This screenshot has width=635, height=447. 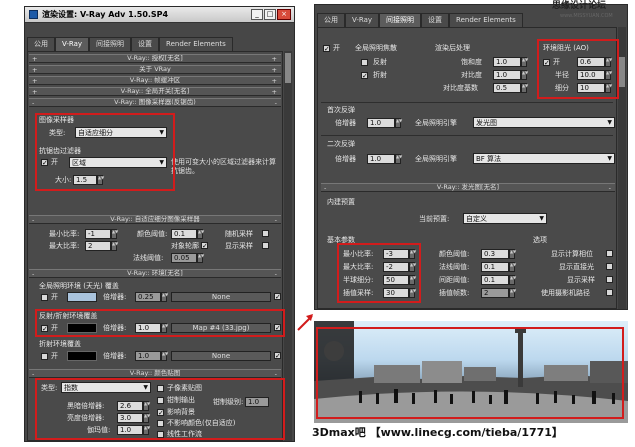 What do you see at coordinates (114, 246) in the screenshot?
I see `max-rate-spinner: ▲▼` at bounding box center [114, 246].